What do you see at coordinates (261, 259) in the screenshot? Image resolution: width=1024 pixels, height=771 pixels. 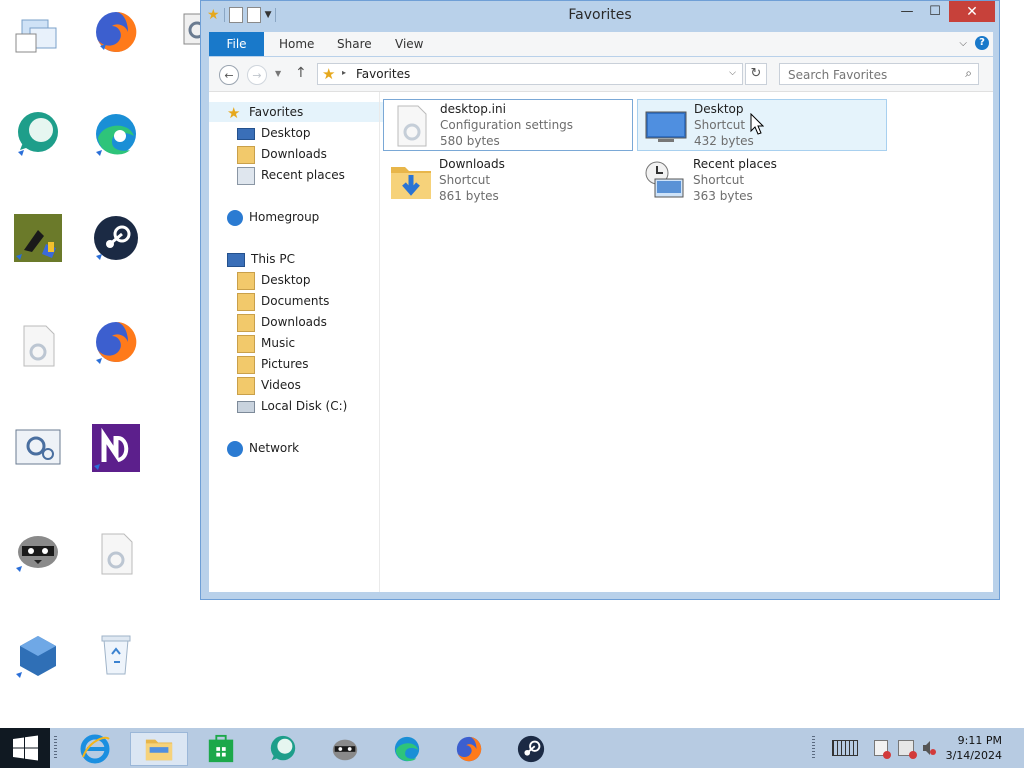 I see `sidebar-item-this-pc: This PC` at bounding box center [261, 259].